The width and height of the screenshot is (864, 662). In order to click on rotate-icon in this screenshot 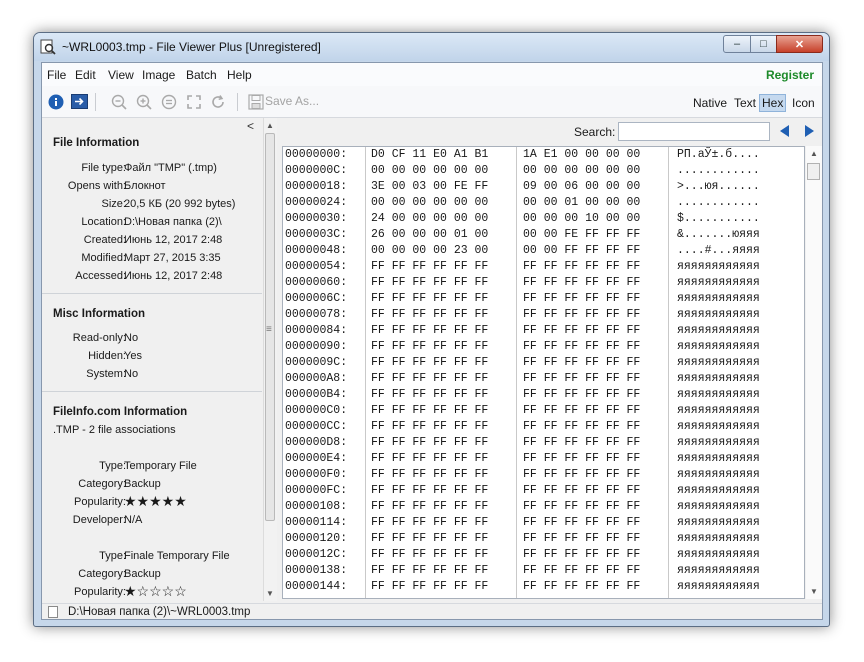, I will do `click(217, 101)`.